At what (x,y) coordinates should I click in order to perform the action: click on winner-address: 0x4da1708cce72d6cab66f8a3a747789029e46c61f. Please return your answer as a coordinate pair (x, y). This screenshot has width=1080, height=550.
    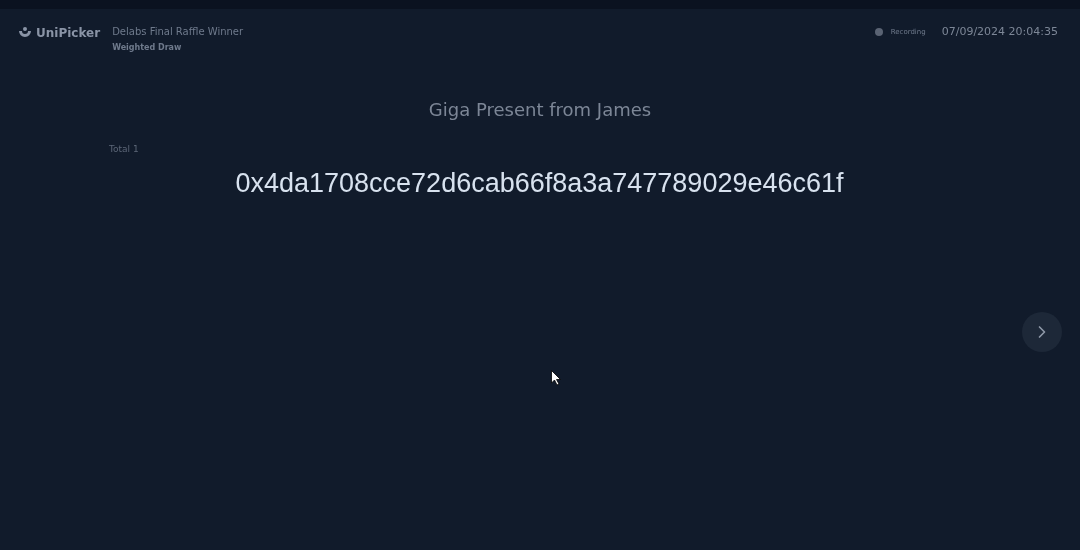
    Looking at the image, I should click on (539, 183).